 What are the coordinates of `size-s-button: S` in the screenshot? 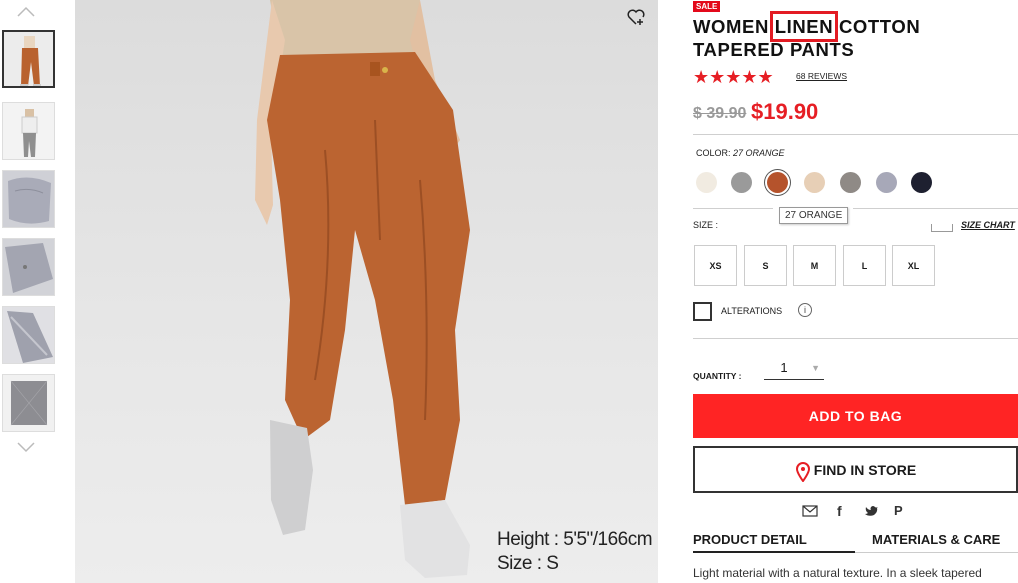 It's located at (765, 265).